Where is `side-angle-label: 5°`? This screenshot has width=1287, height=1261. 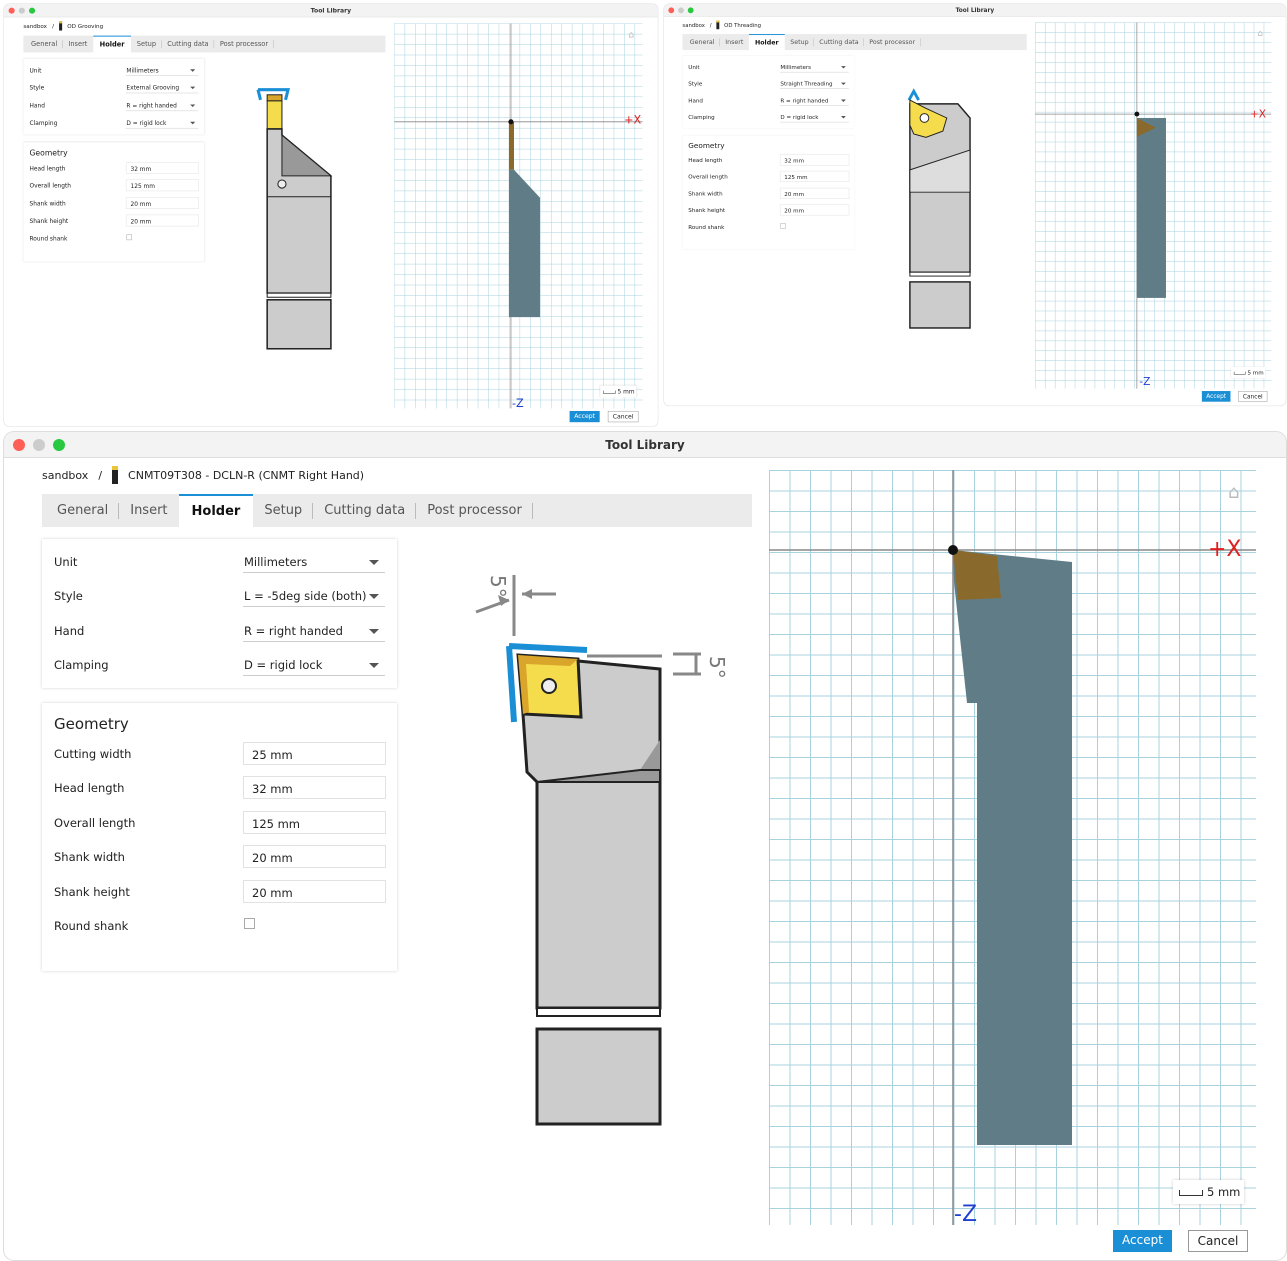
side-angle-label: 5° is located at coordinates (498, 586).